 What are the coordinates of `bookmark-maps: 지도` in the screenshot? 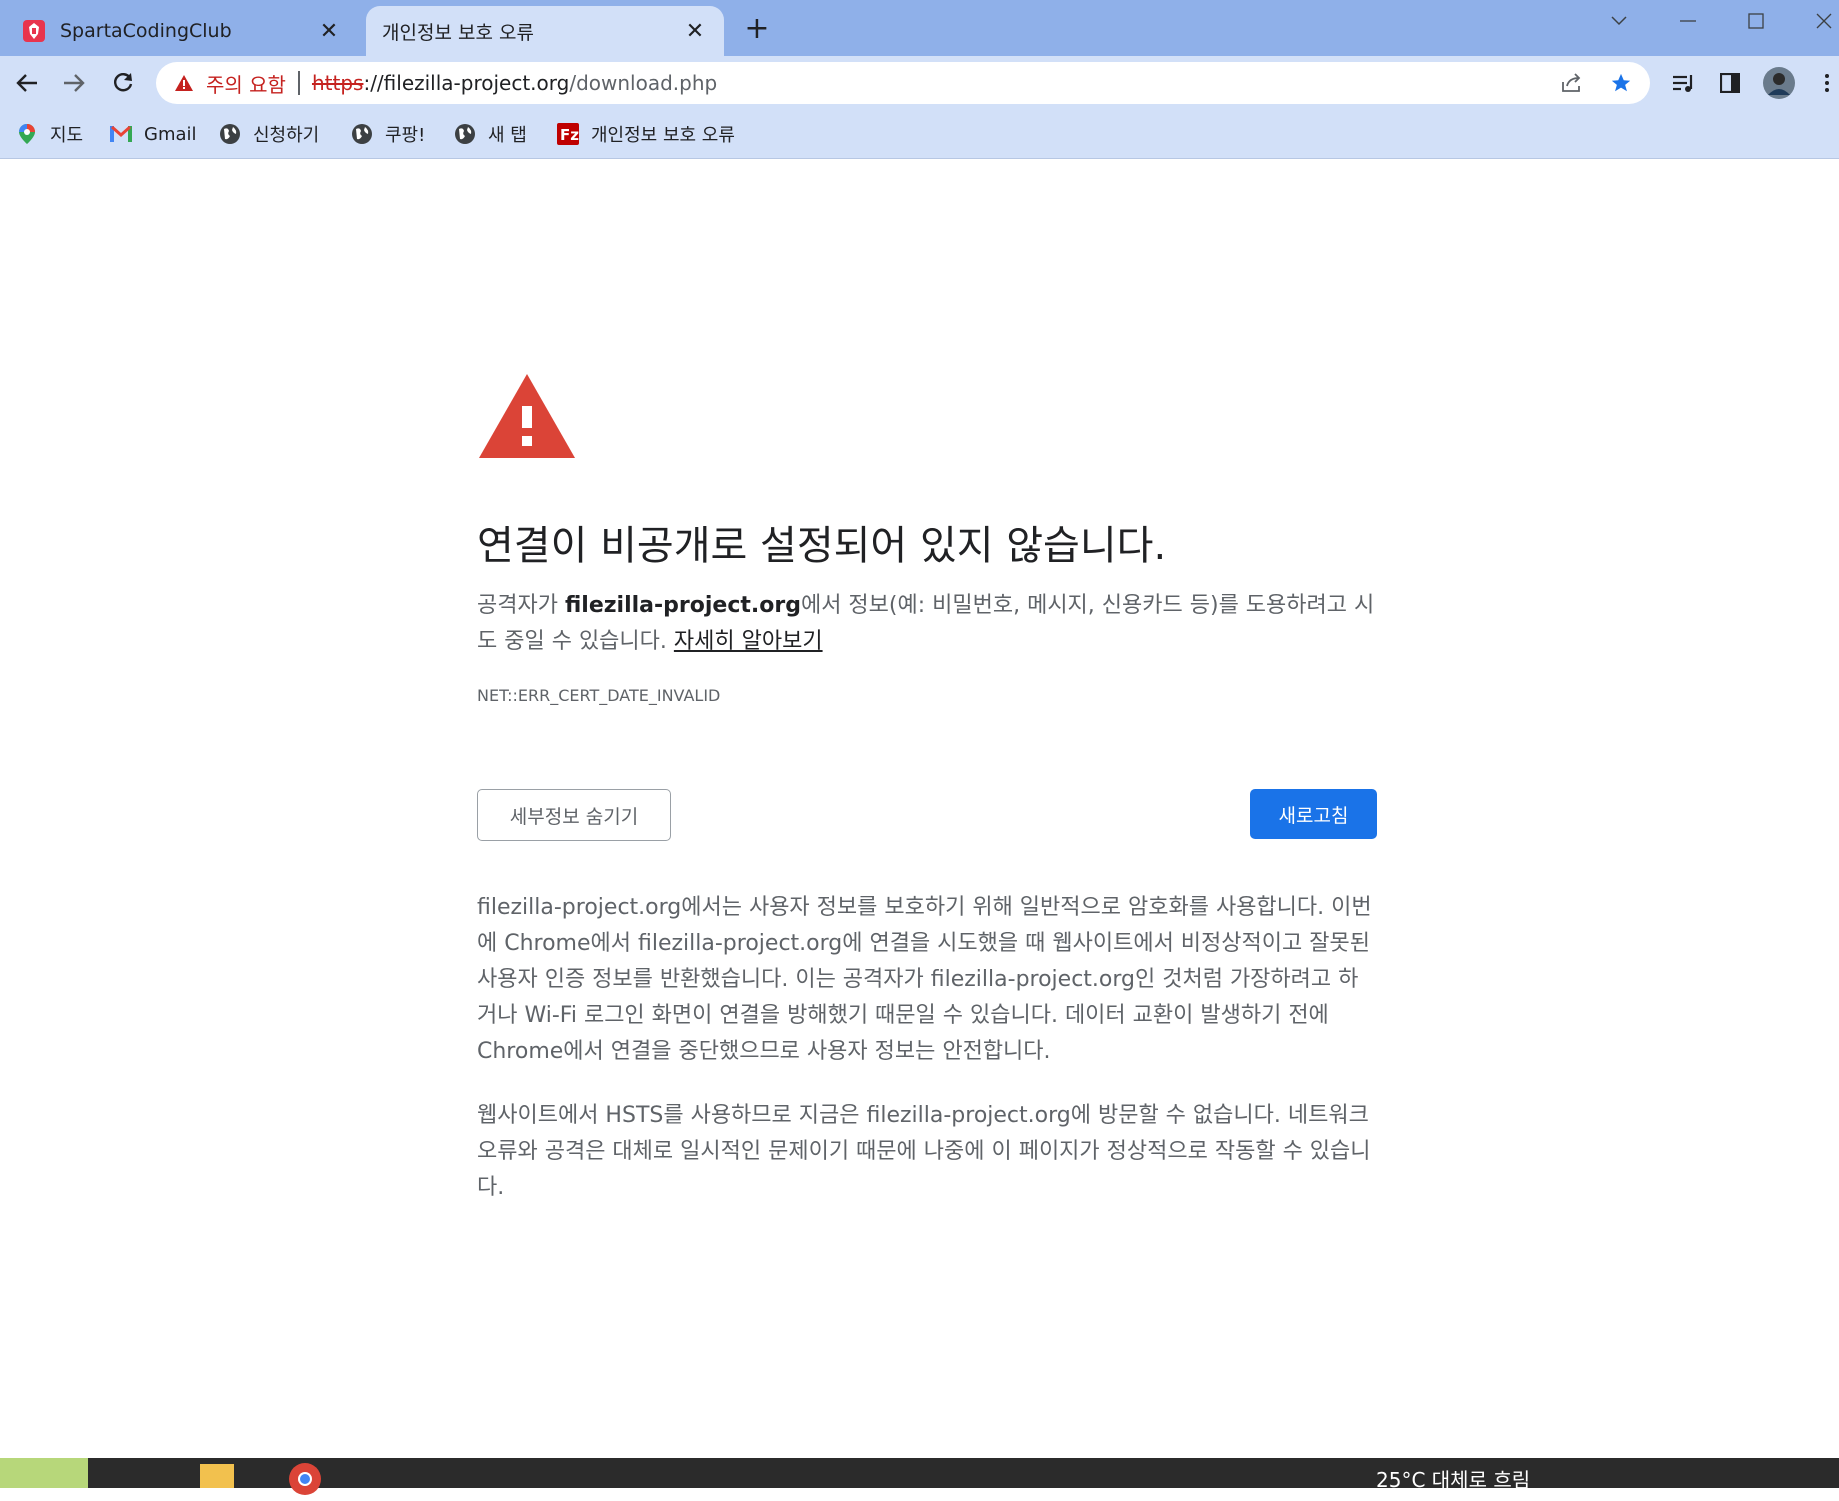 It's located at (49, 134).